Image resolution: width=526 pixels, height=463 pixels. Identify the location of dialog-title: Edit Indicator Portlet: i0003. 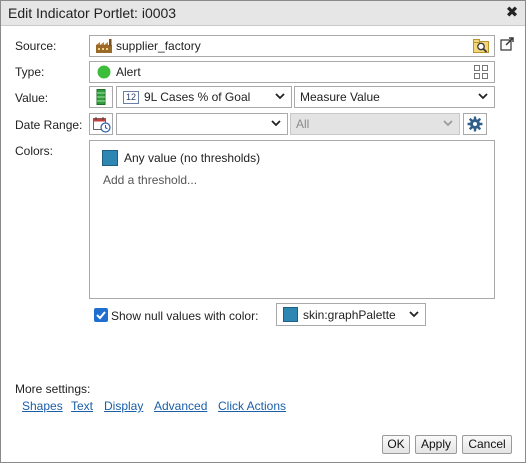
(92, 13).